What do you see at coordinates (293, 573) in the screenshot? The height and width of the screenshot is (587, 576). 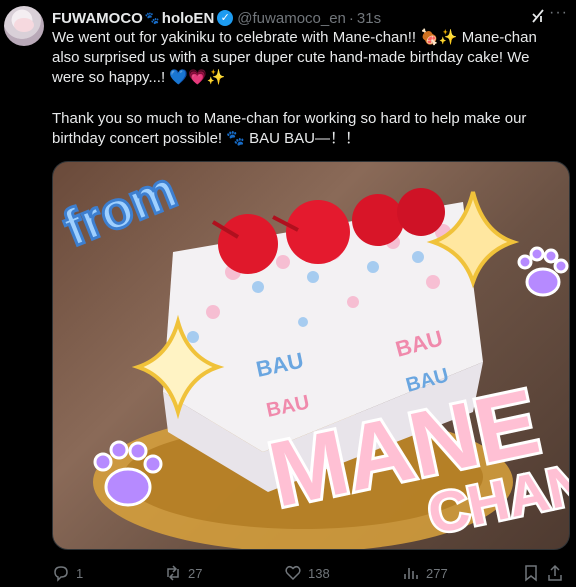 I see `heart-icon` at bounding box center [293, 573].